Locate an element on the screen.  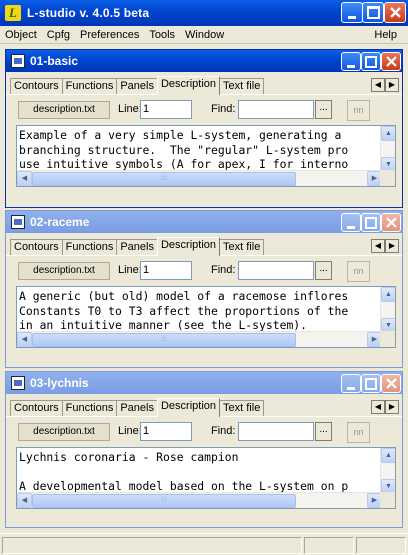
app-title: L-studio v. 4.0.5 beta is located at coordinates (88, 13).